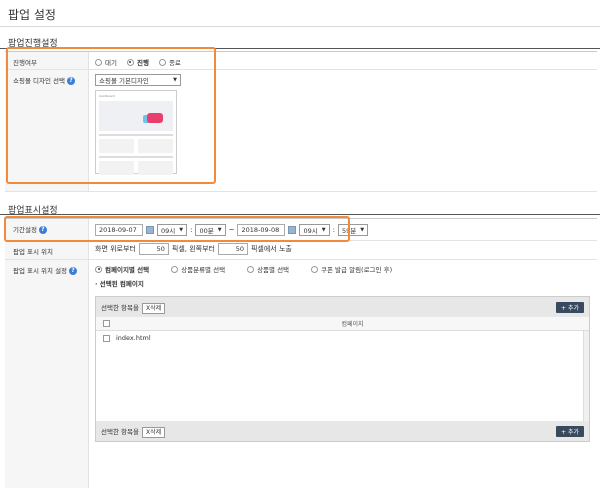 Image resolution: width=600 pixels, height=489 pixels. Describe the element at coordinates (98, 269) in the screenshot. I see `radio-checked-icon` at that location.